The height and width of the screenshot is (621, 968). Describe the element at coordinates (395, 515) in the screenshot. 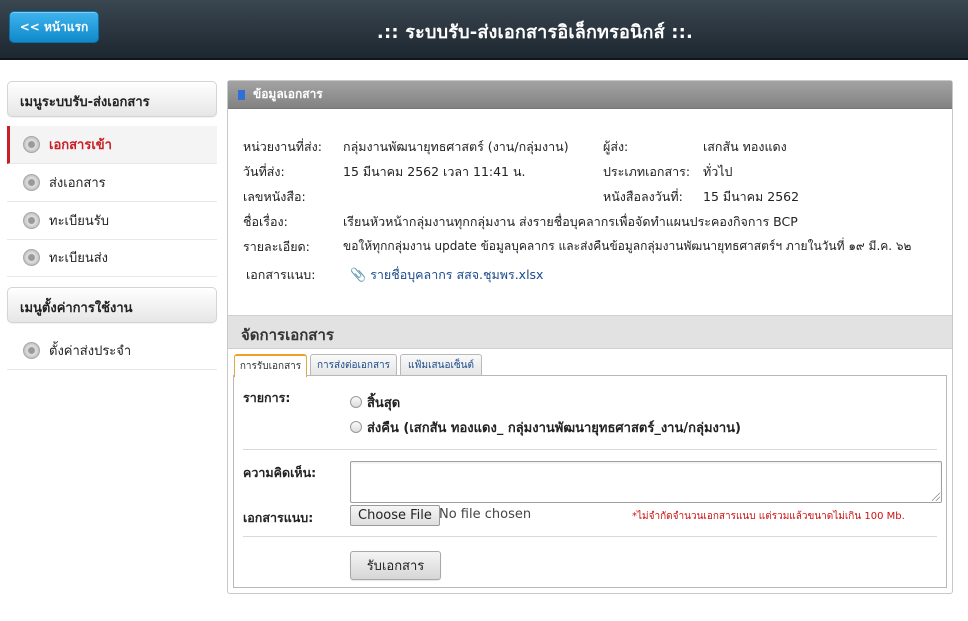

I see `choose-file-button: Choose File` at that location.